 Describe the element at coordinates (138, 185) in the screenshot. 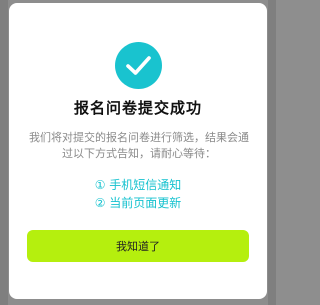

I see `method-sms: ① 手机短信通知` at that location.